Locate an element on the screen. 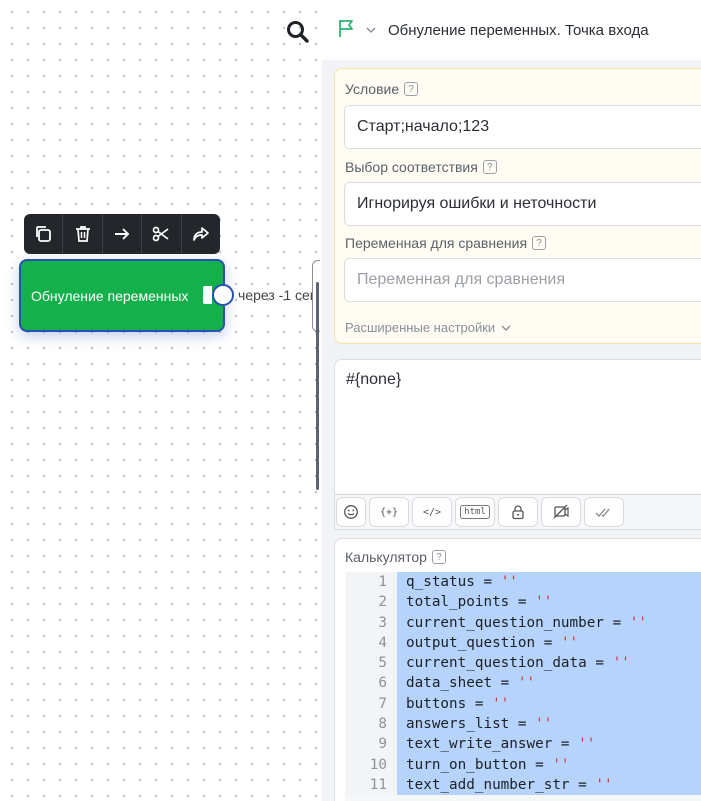 The height and width of the screenshot is (801, 701). page-title: Обнуление переменных. Точка входа is located at coordinates (518, 30).